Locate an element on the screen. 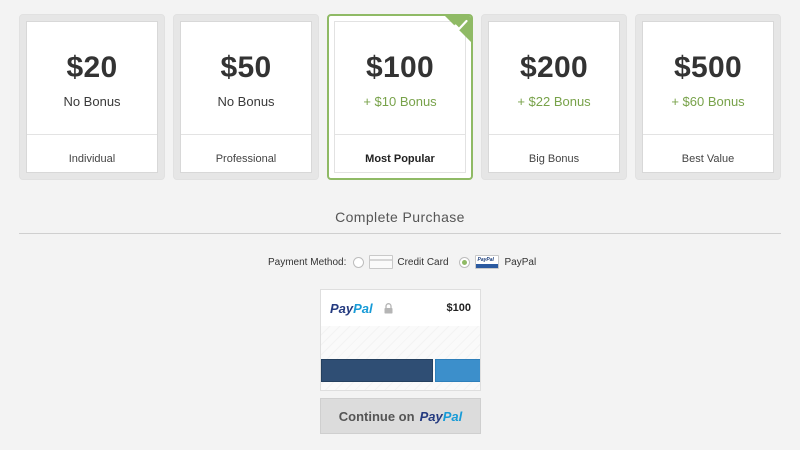 This screenshot has width=800, height=450. paypal-widget-header: PayPal $100 is located at coordinates (400, 308).